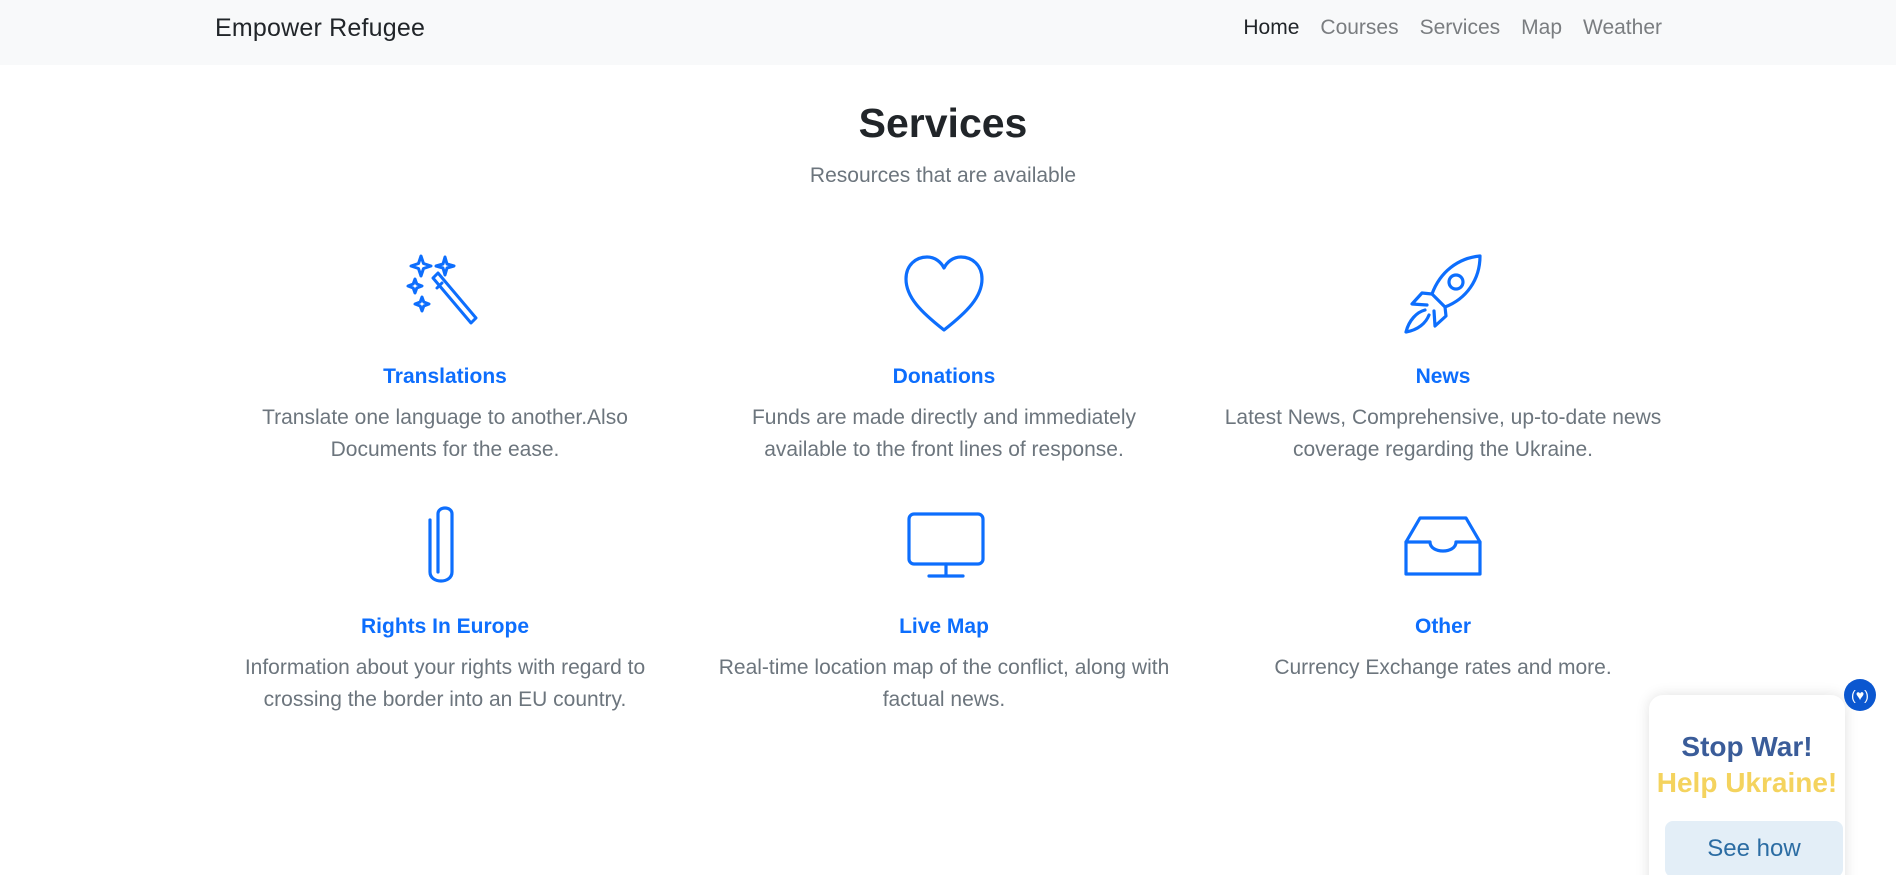  What do you see at coordinates (1443, 377) in the screenshot?
I see `service-title: News` at bounding box center [1443, 377].